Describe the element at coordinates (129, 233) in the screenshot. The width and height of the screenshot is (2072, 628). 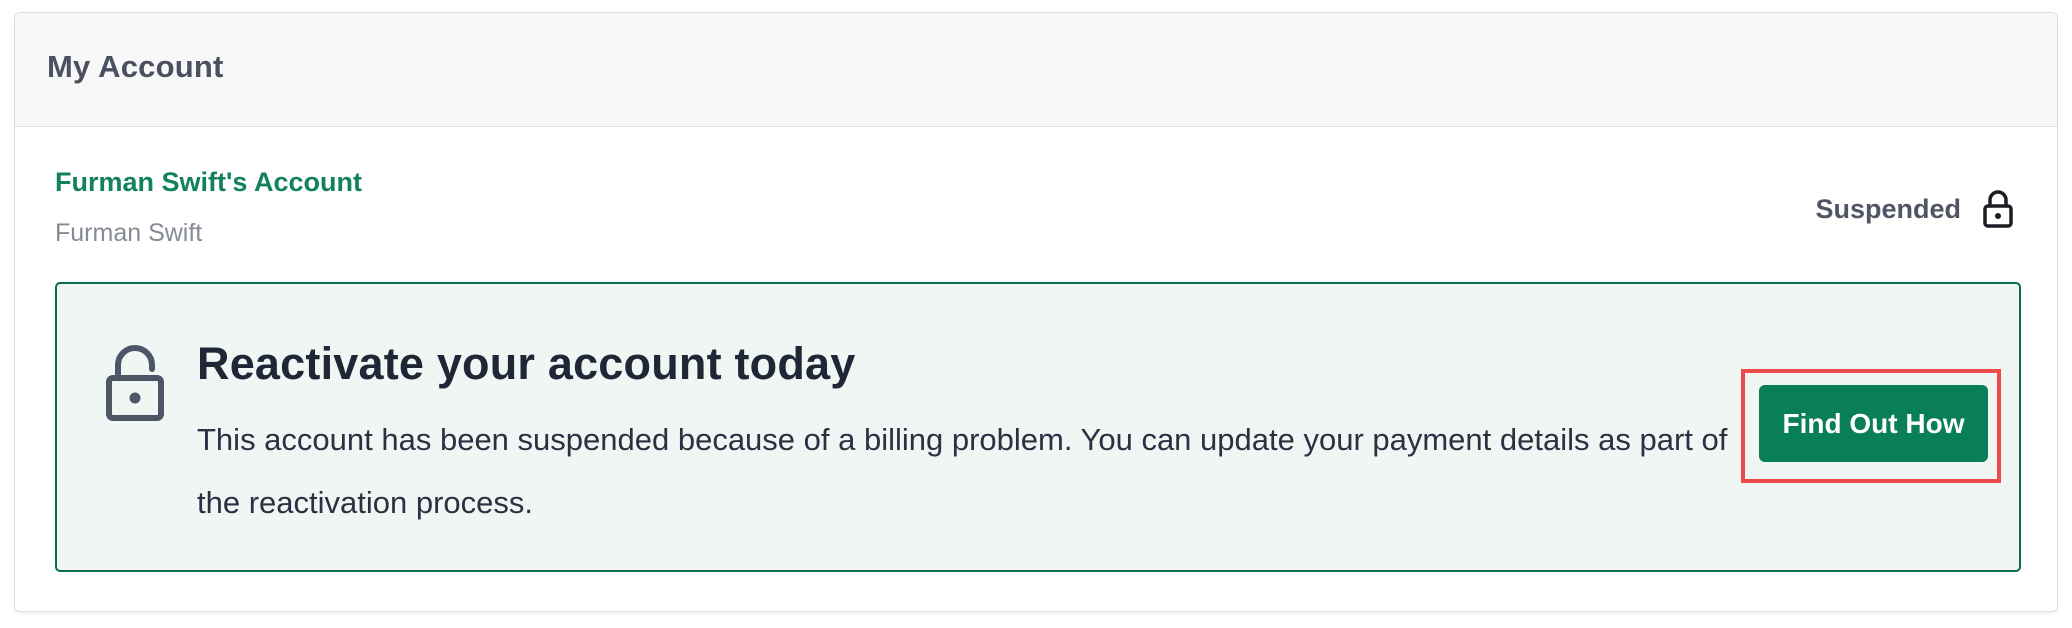
I see `account-owner: Furman Swift` at that location.